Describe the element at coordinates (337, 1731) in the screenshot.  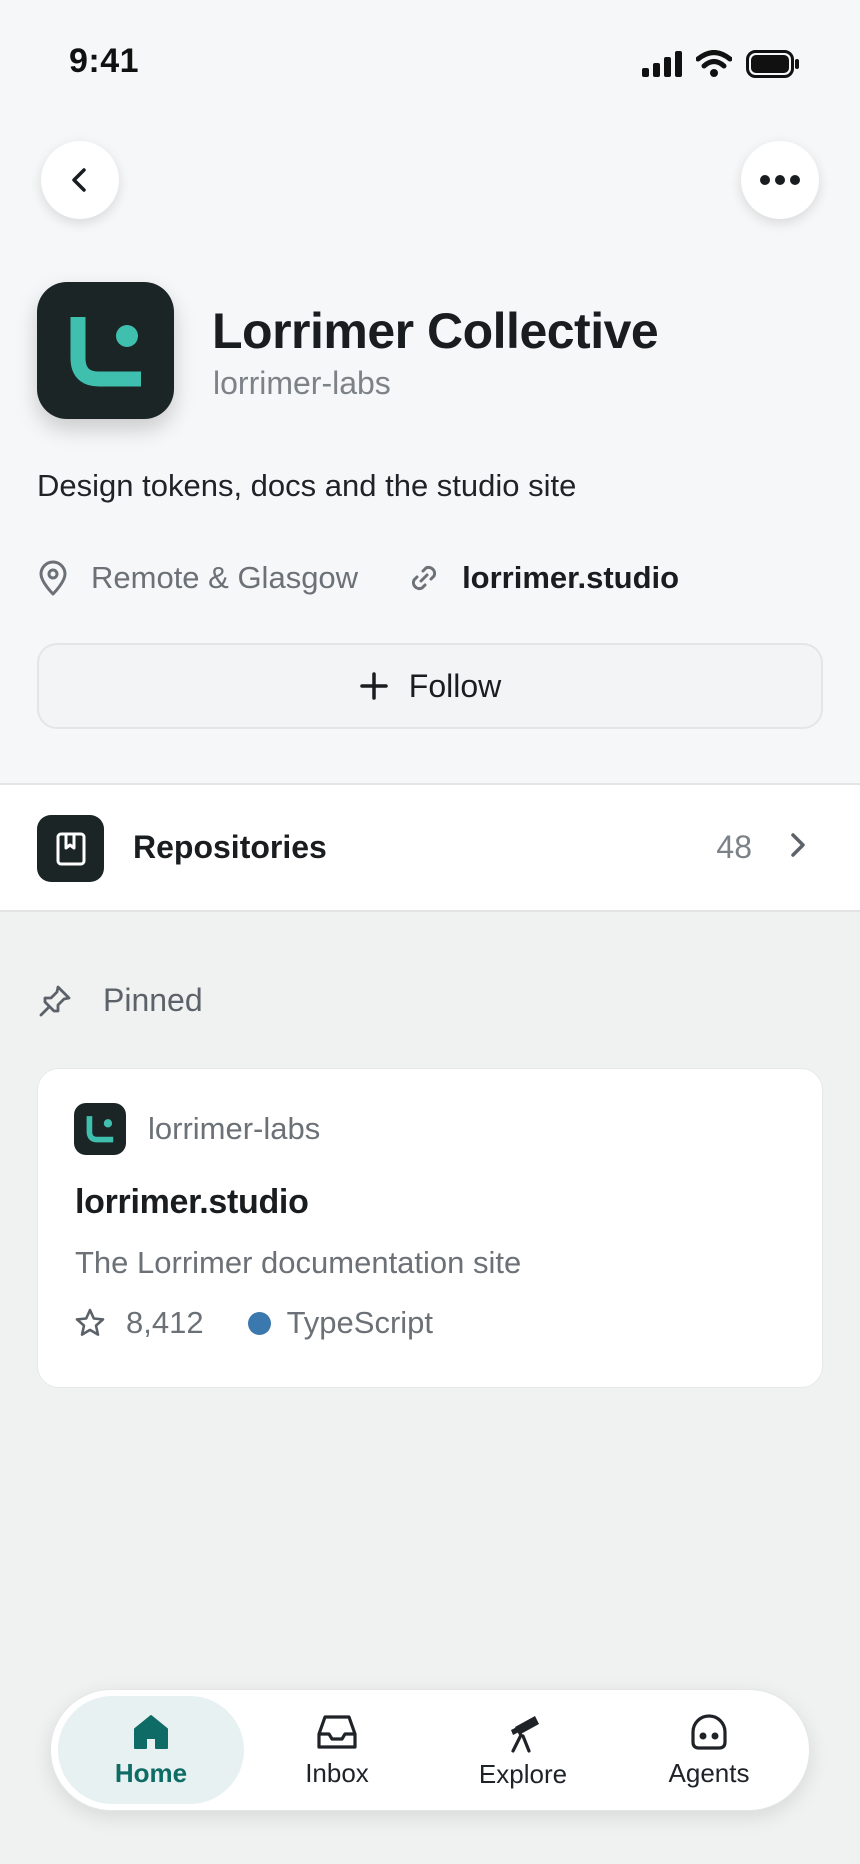
I see `inbox-icon` at that location.